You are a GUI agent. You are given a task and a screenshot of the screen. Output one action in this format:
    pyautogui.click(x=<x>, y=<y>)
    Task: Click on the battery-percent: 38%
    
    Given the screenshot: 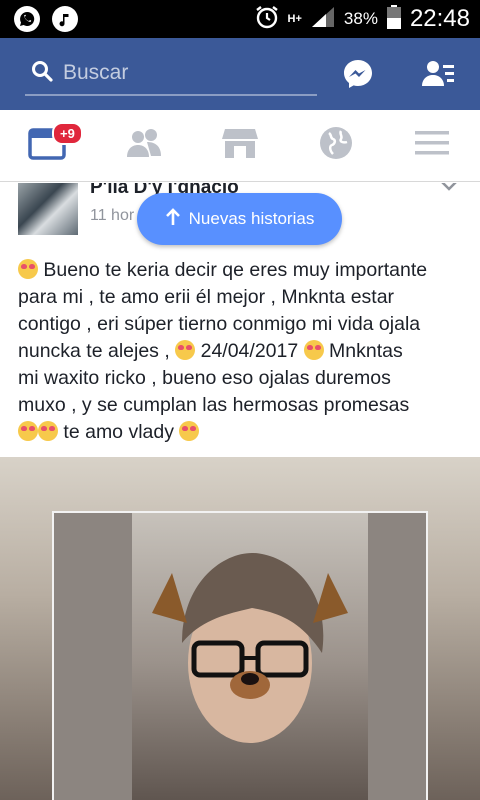 What is the action you would take?
    pyautogui.click(x=360, y=18)
    